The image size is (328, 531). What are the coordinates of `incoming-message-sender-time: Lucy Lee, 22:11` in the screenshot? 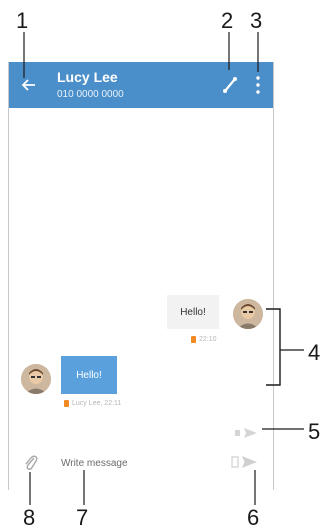 It's located at (97, 403).